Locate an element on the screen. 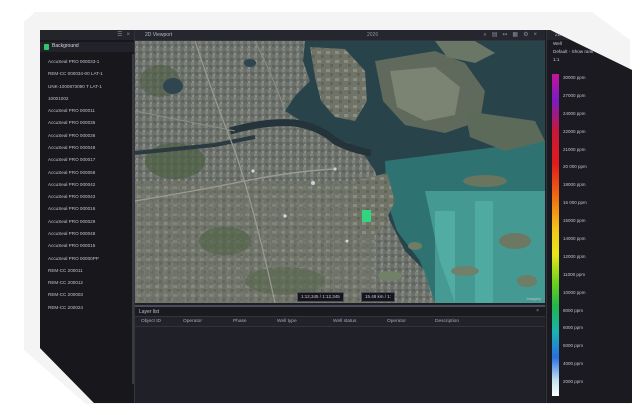 The image size is (643, 415). map-panel-title: 2D Viewport is located at coordinates (159, 35).